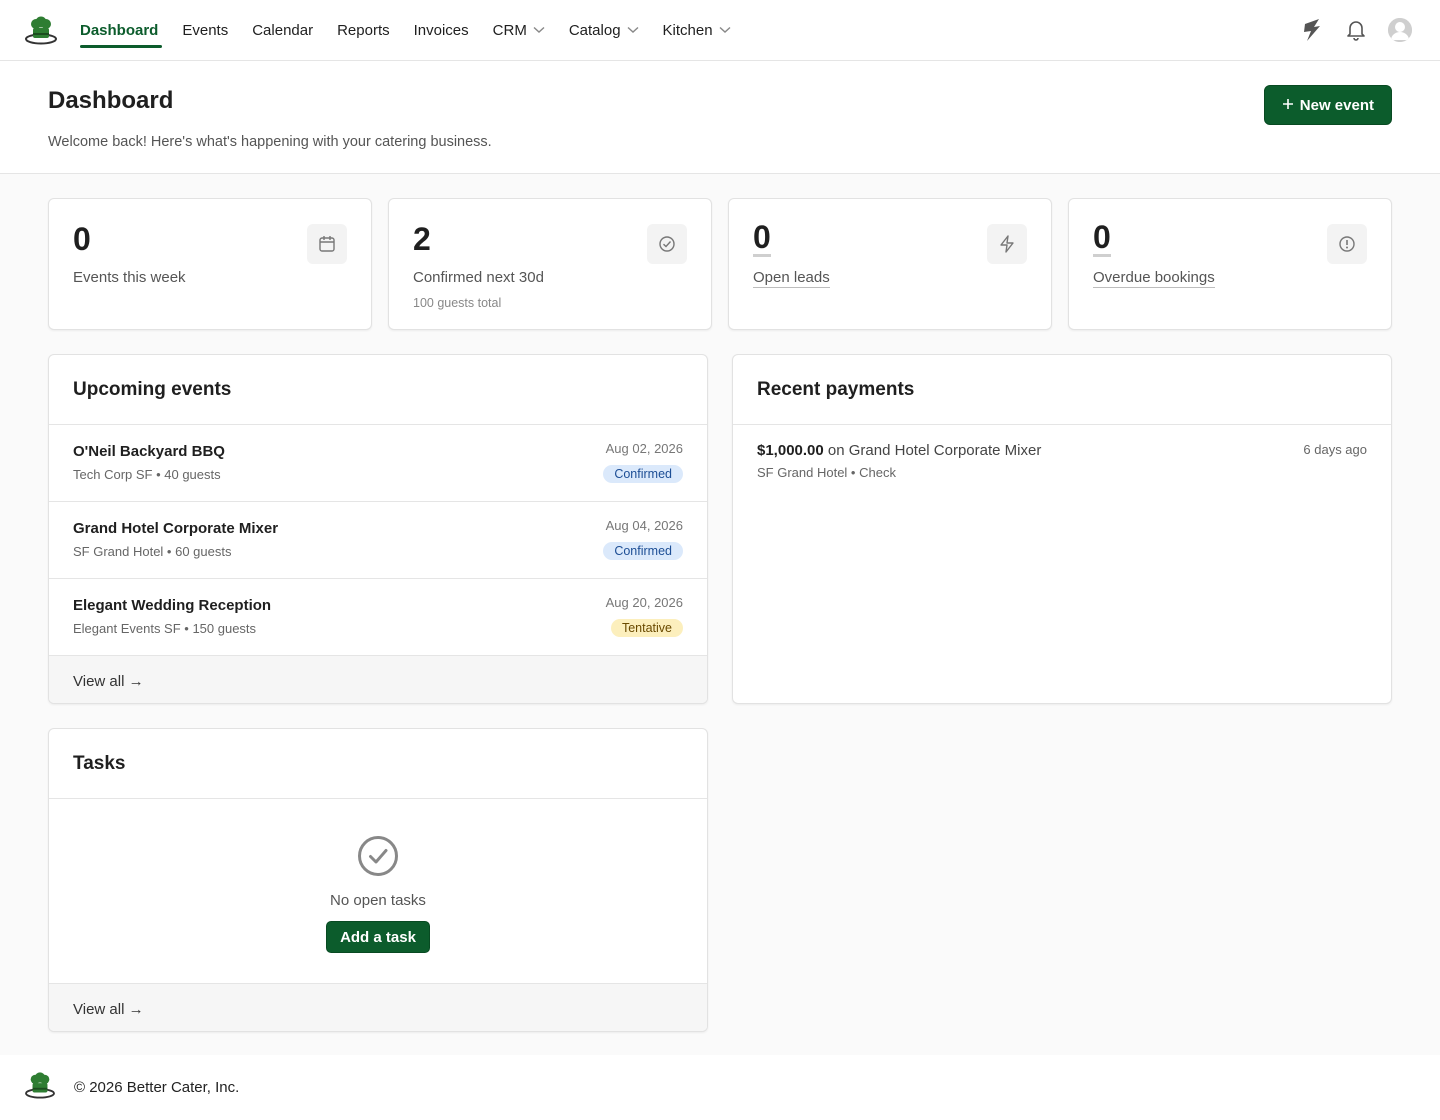  I want to click on nav-label: Kitchen, so click(687, 30).